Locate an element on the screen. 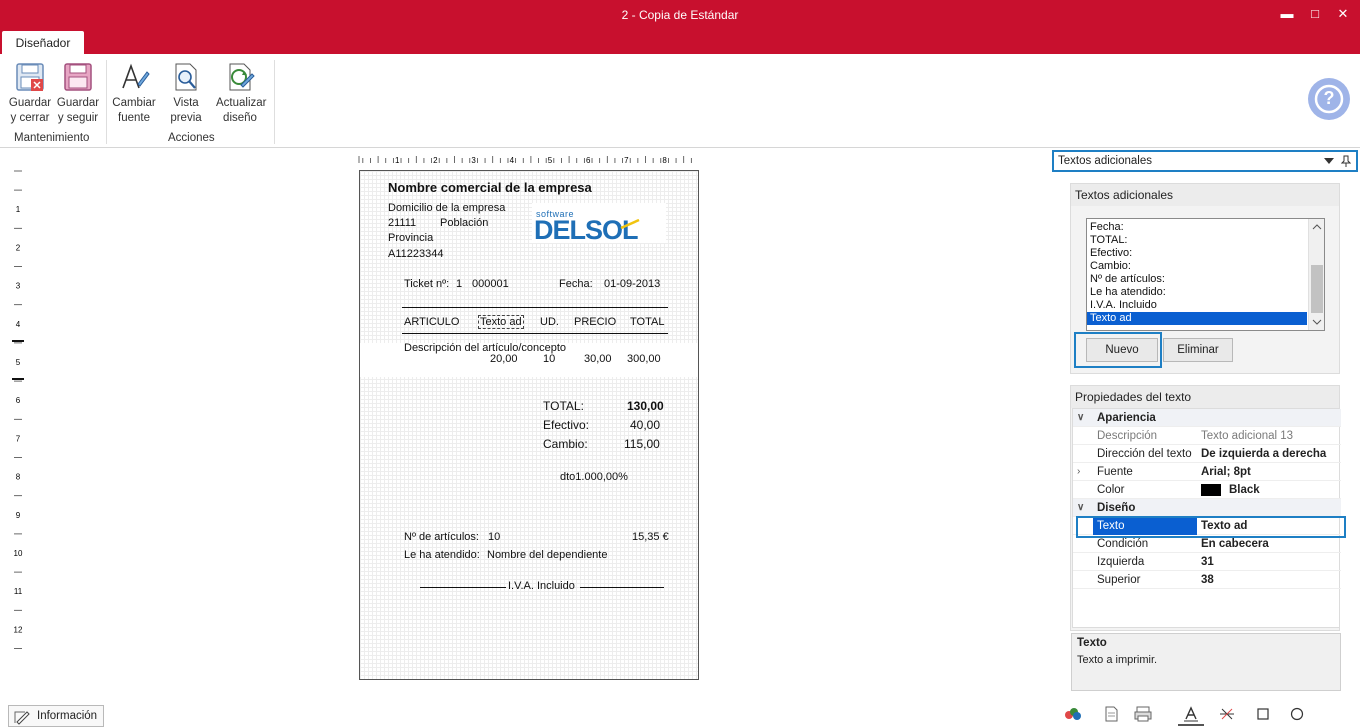  minimize-button: ▬ is located at coordinates (1287, 14).